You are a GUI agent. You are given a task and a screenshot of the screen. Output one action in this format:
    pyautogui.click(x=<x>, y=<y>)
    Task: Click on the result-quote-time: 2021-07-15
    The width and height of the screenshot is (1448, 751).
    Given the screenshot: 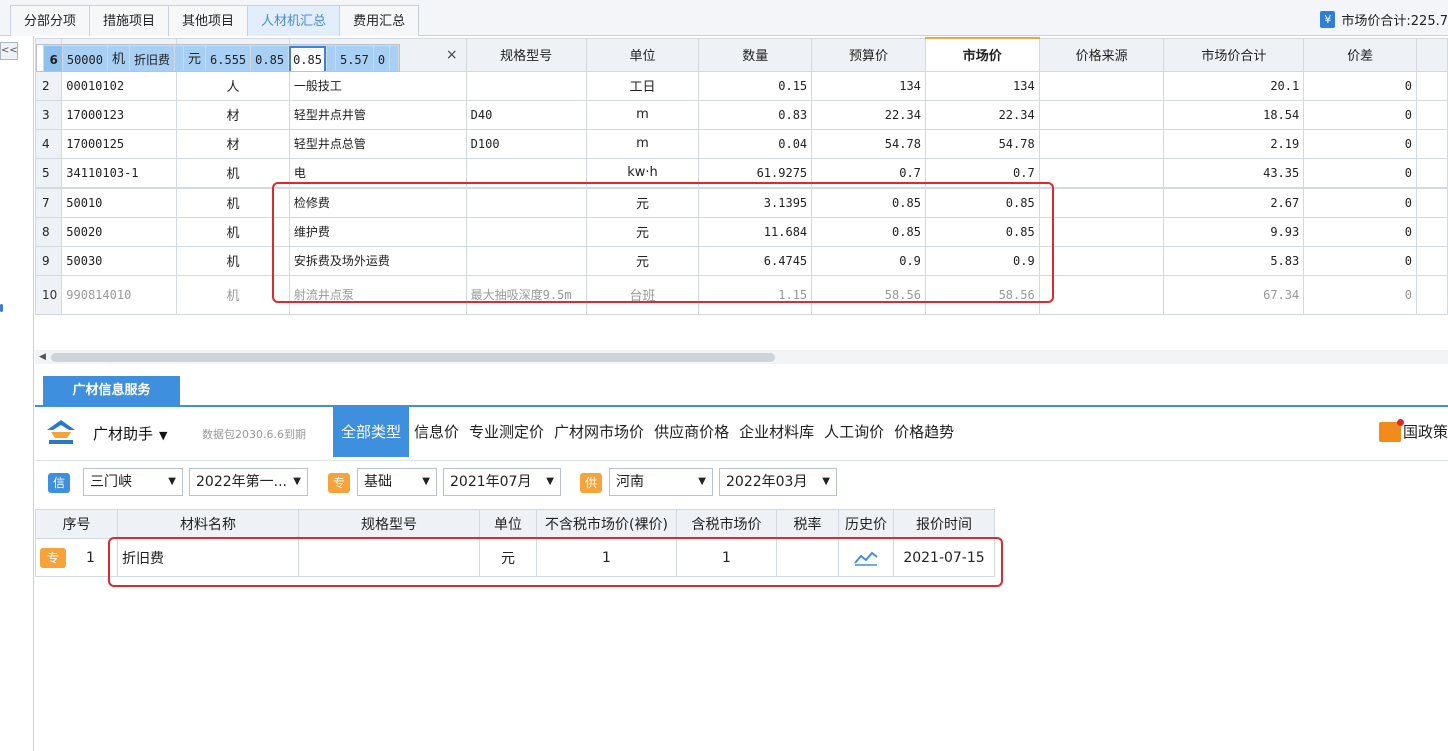 What is the action you would take?
    pyautogui.click(x=944, y=557)
    